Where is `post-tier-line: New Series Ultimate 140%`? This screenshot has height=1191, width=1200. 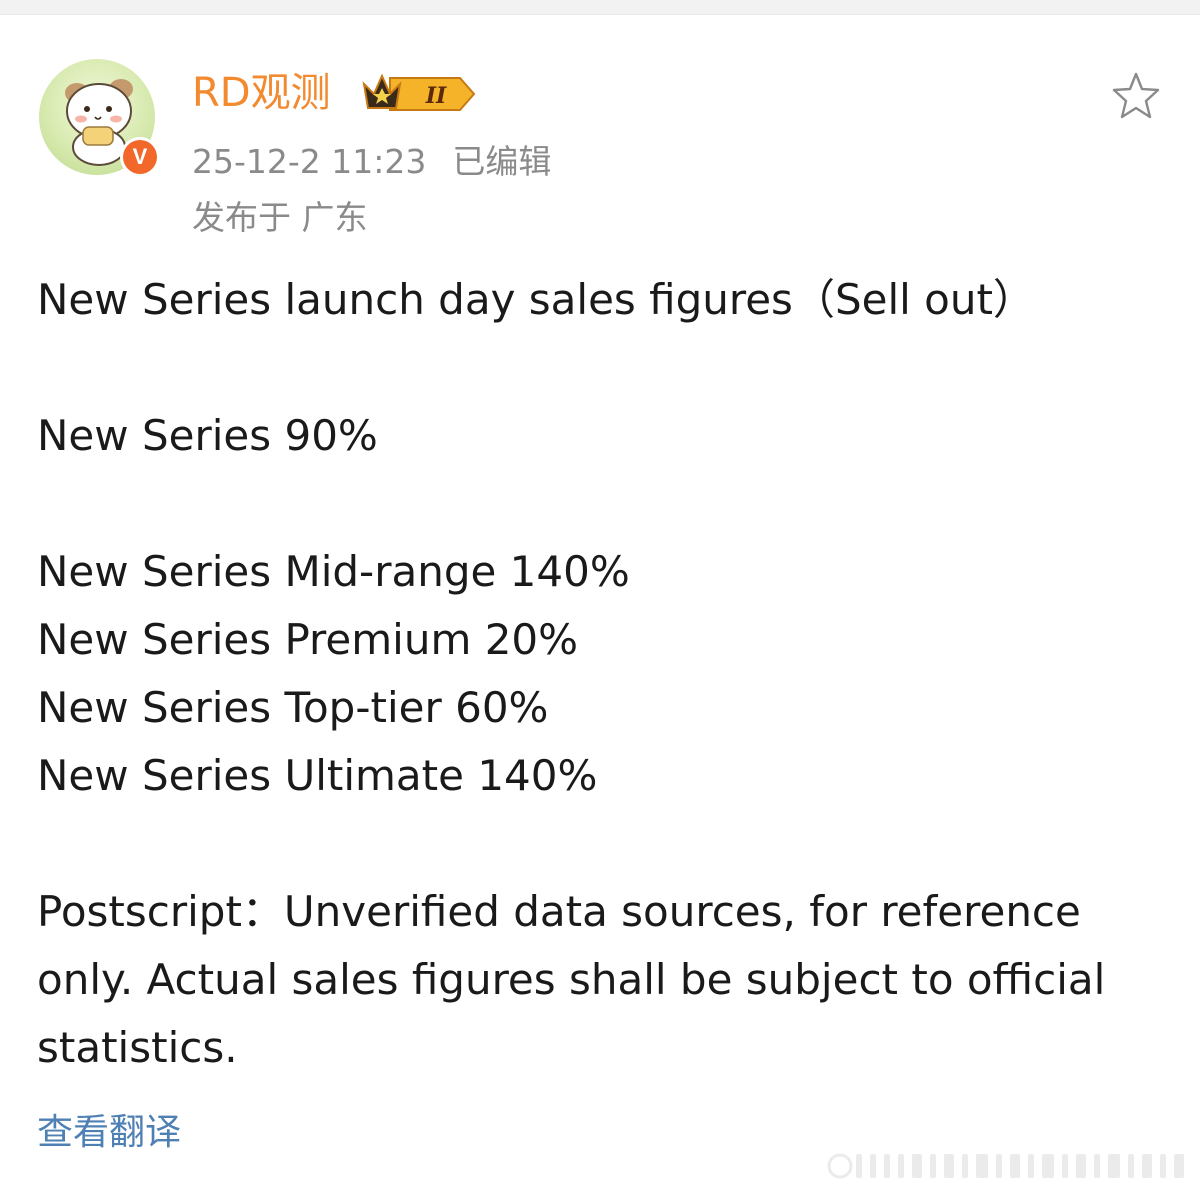
post-tier-line: New Series Ultimate 140% is located at coordinates (317, 775).